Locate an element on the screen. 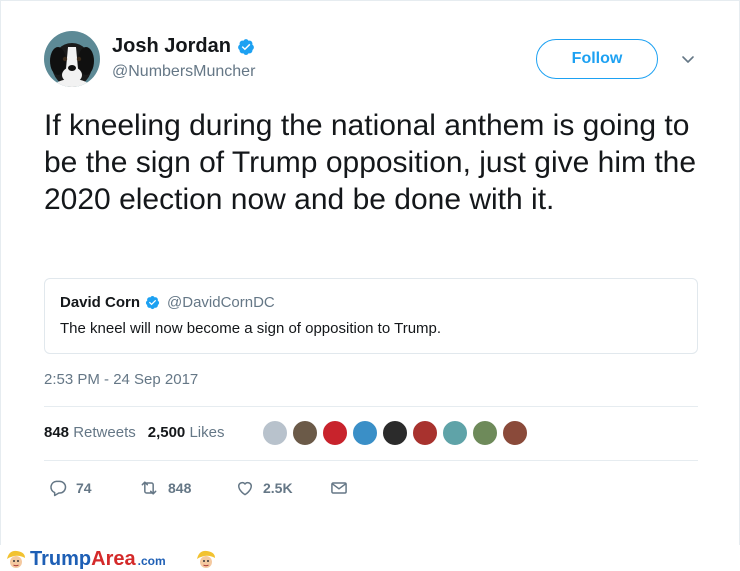 The height and width of the screenshot is (571, 740). likes-label: Likes is located at coordinates (207, 432).